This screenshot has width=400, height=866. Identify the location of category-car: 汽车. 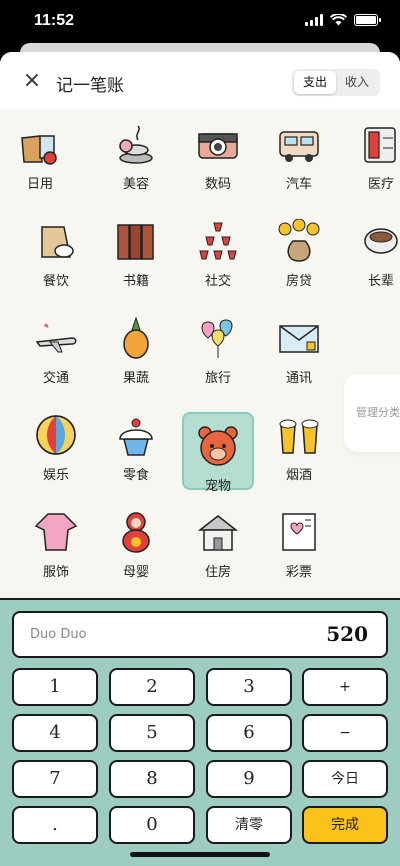
(299, 151).